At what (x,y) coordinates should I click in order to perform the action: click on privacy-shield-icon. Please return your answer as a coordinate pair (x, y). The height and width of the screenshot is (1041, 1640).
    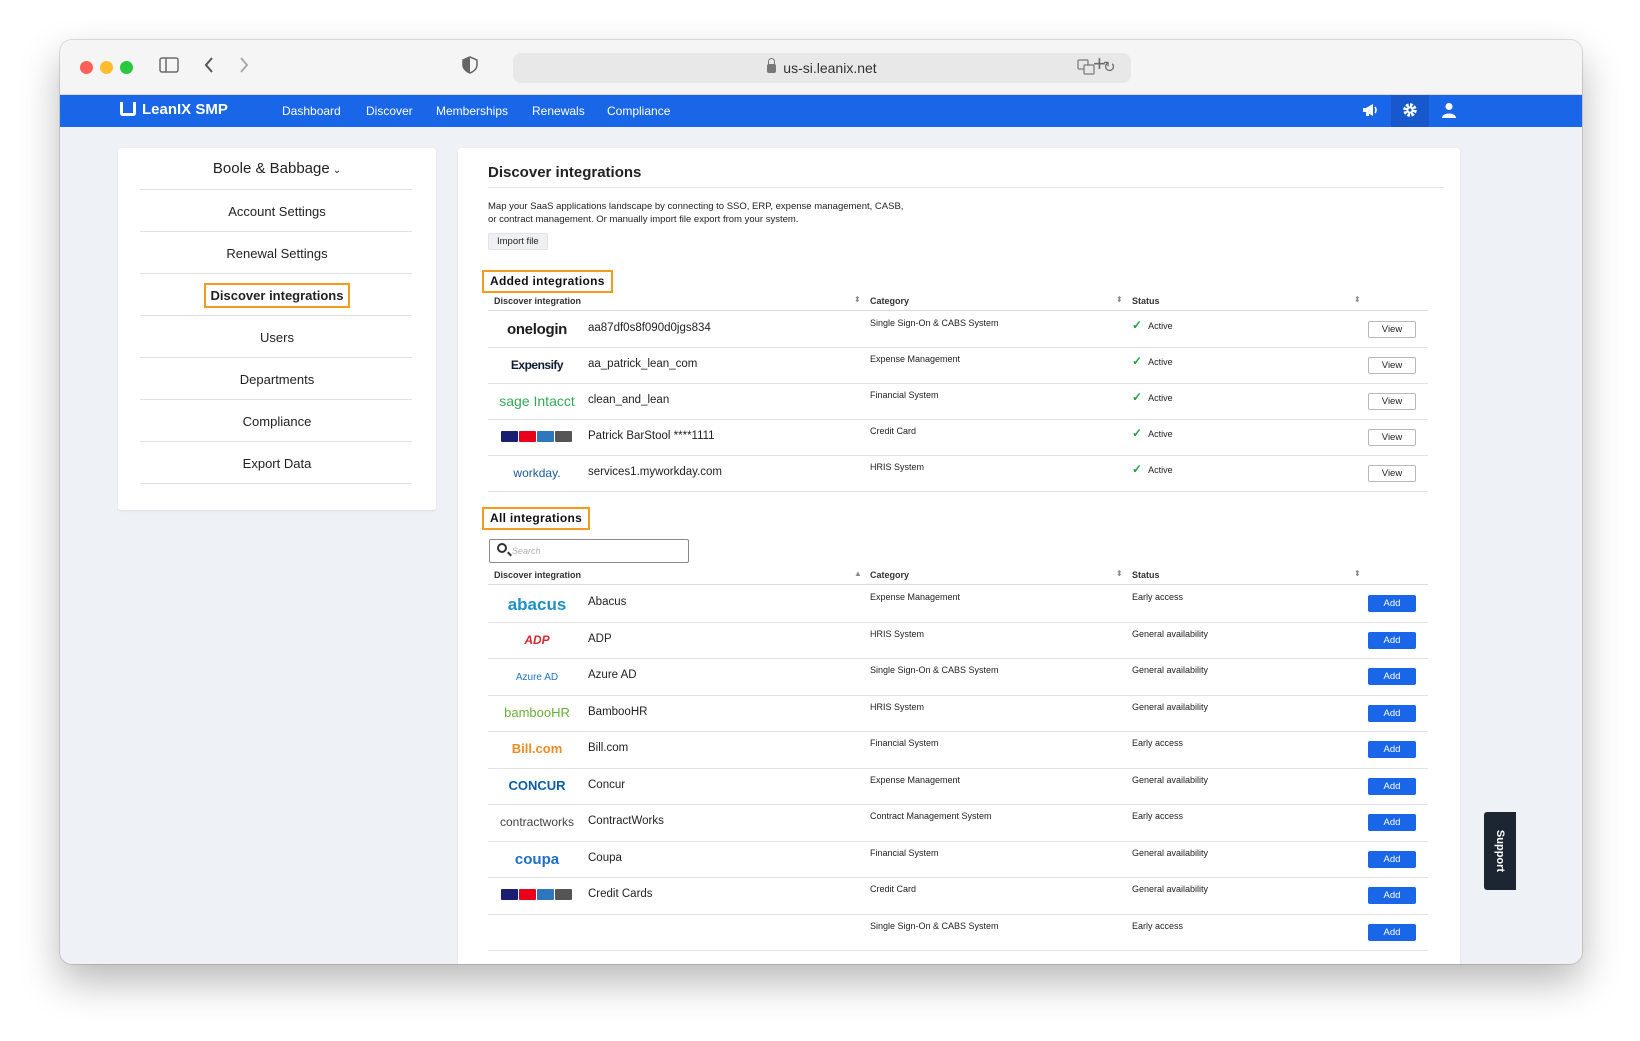
    Looking at the image, I should click on (470, 67).